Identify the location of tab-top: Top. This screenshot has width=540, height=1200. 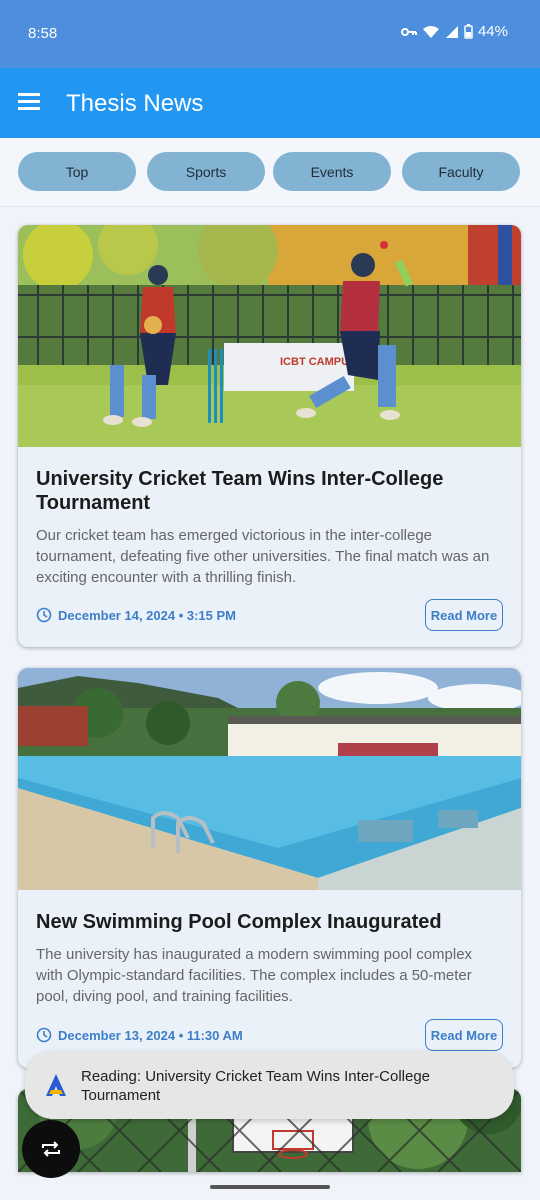
(77, 171).